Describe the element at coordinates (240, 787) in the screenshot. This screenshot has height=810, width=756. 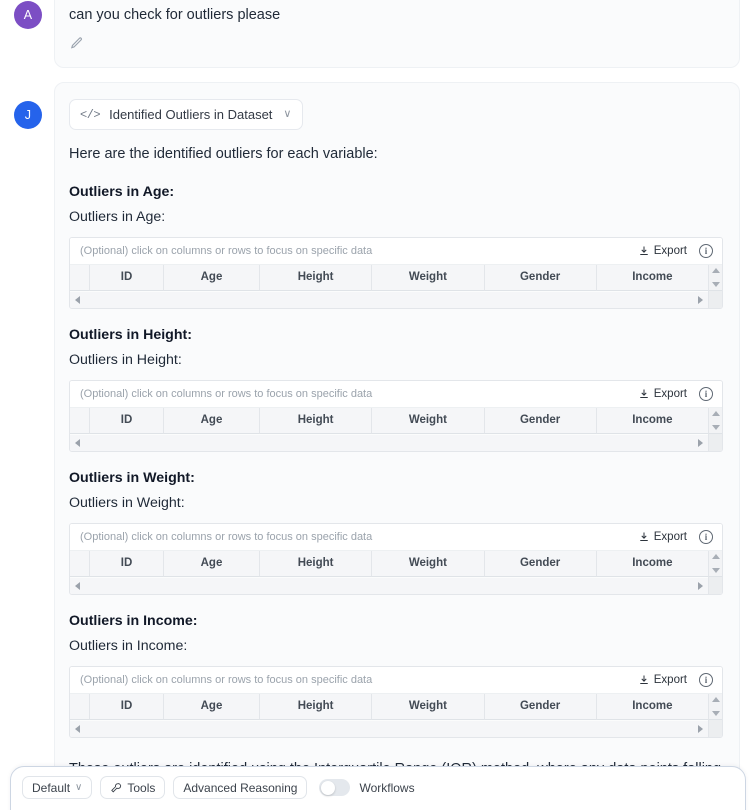
I see `advanced-reasoning-button: Advanced Reasoning` at that location.